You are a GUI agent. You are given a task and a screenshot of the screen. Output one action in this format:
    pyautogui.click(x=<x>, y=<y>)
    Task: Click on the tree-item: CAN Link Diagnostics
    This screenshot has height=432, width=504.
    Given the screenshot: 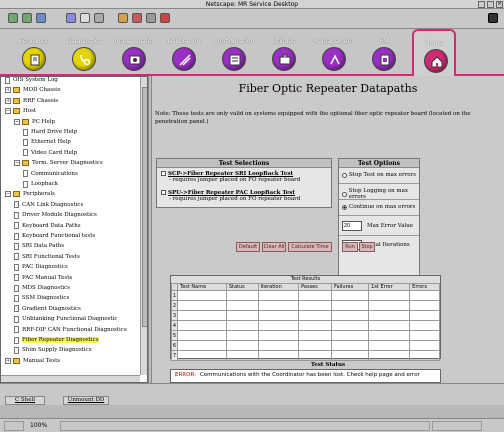 What is the action you would take?
    pyautogui.click(x=48, y=205)
    